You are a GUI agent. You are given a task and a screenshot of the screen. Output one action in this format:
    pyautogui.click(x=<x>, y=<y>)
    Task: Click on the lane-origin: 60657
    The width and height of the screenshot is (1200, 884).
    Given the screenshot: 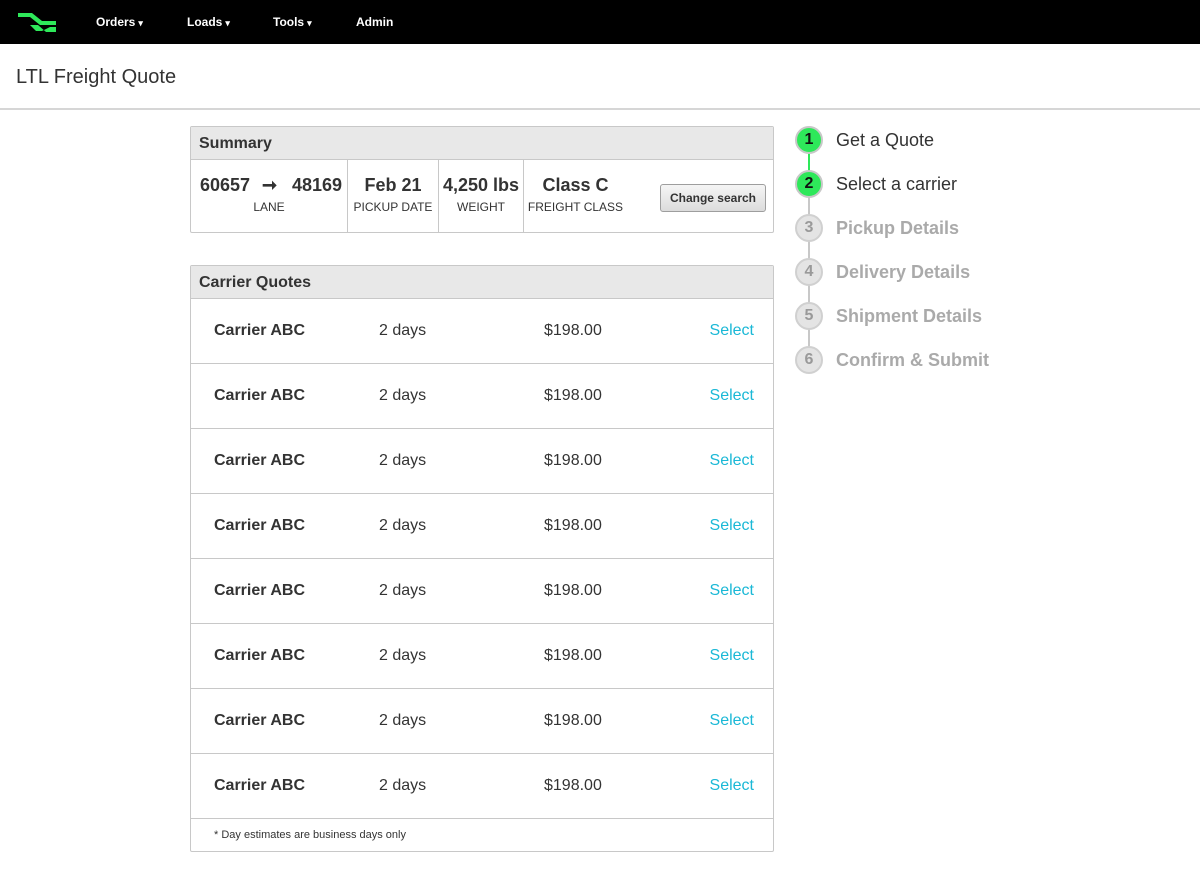 What is the action you would take?
    pyautogui.click(x=225, y=185)
    